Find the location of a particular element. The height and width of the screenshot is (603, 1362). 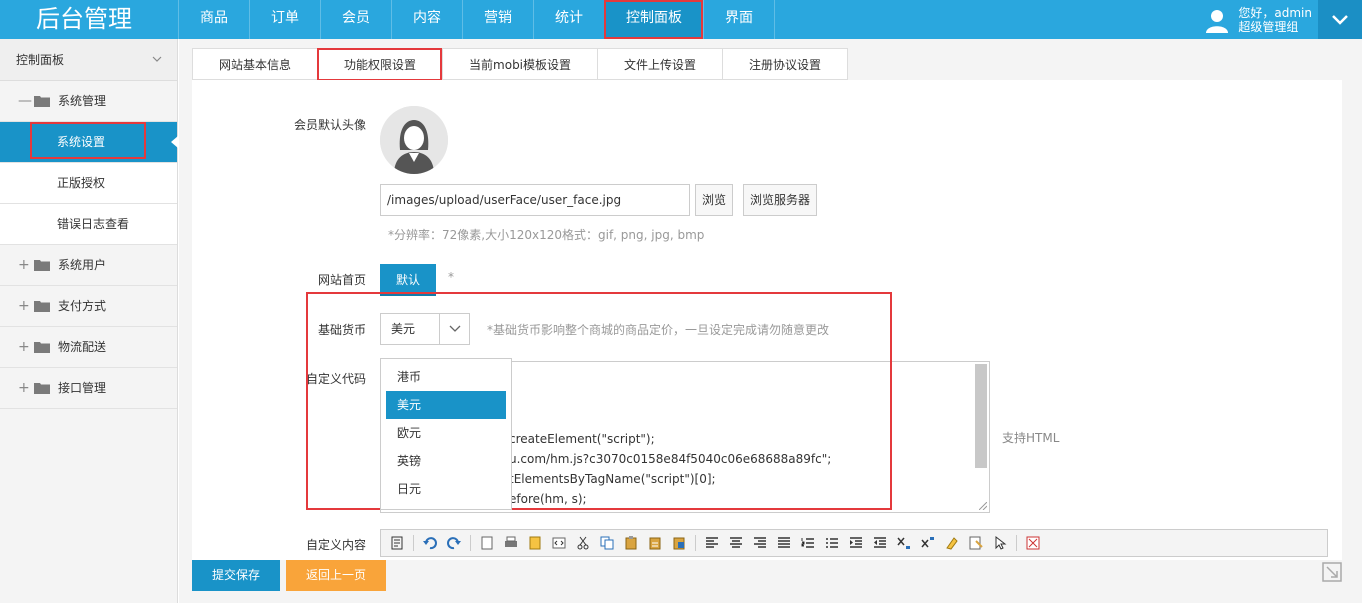

sidebar-item-error-log: 错误日志查看 is located at coordinates (88, 224).